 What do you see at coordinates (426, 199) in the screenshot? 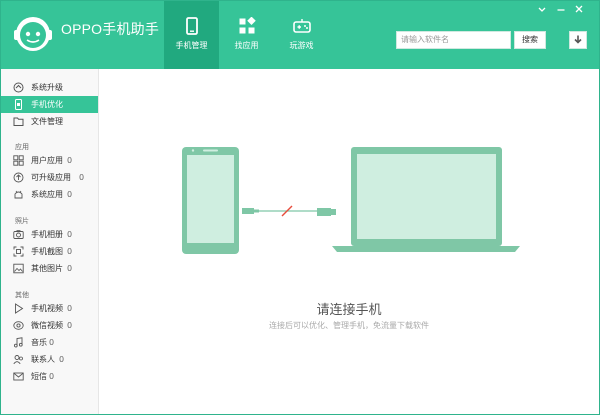
I see `laptop-illustration-icon` at bounding box center [426, 199].